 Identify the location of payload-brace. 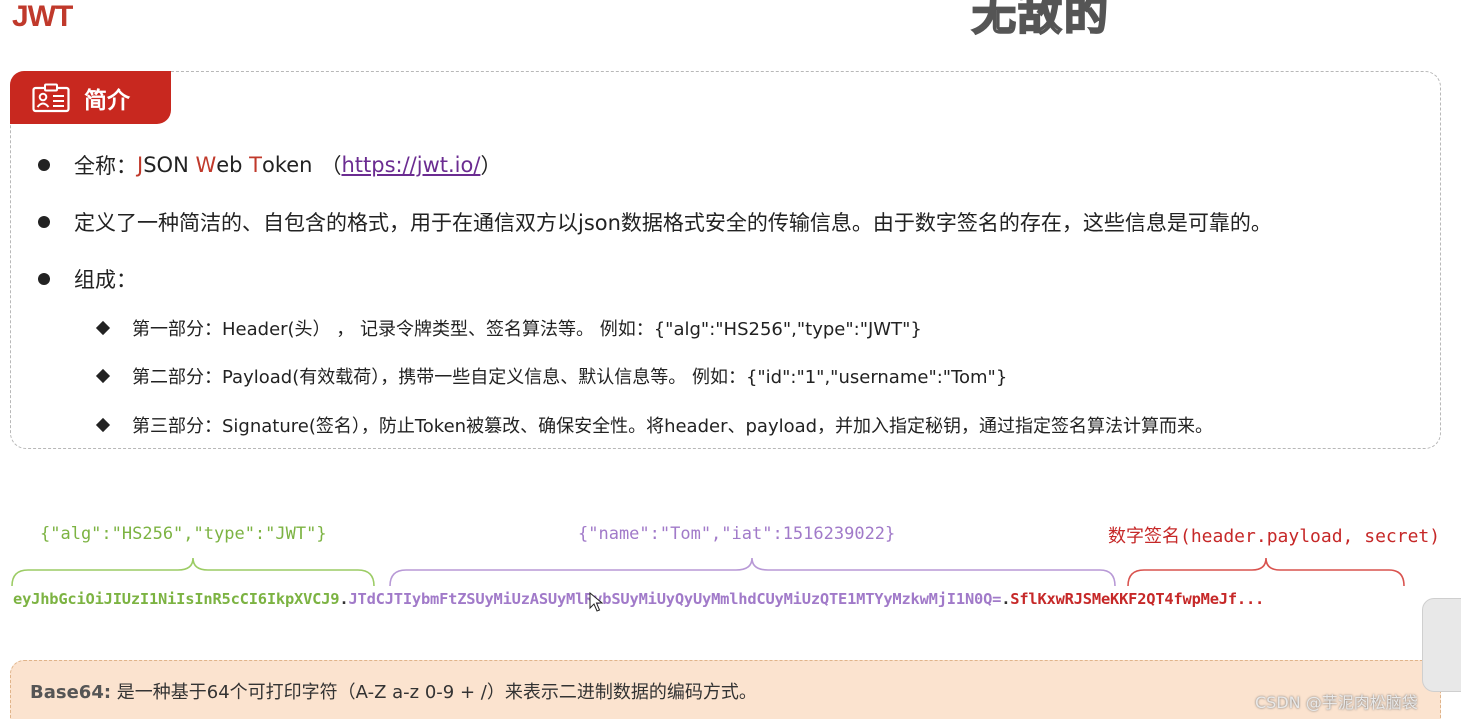
(752, 572).